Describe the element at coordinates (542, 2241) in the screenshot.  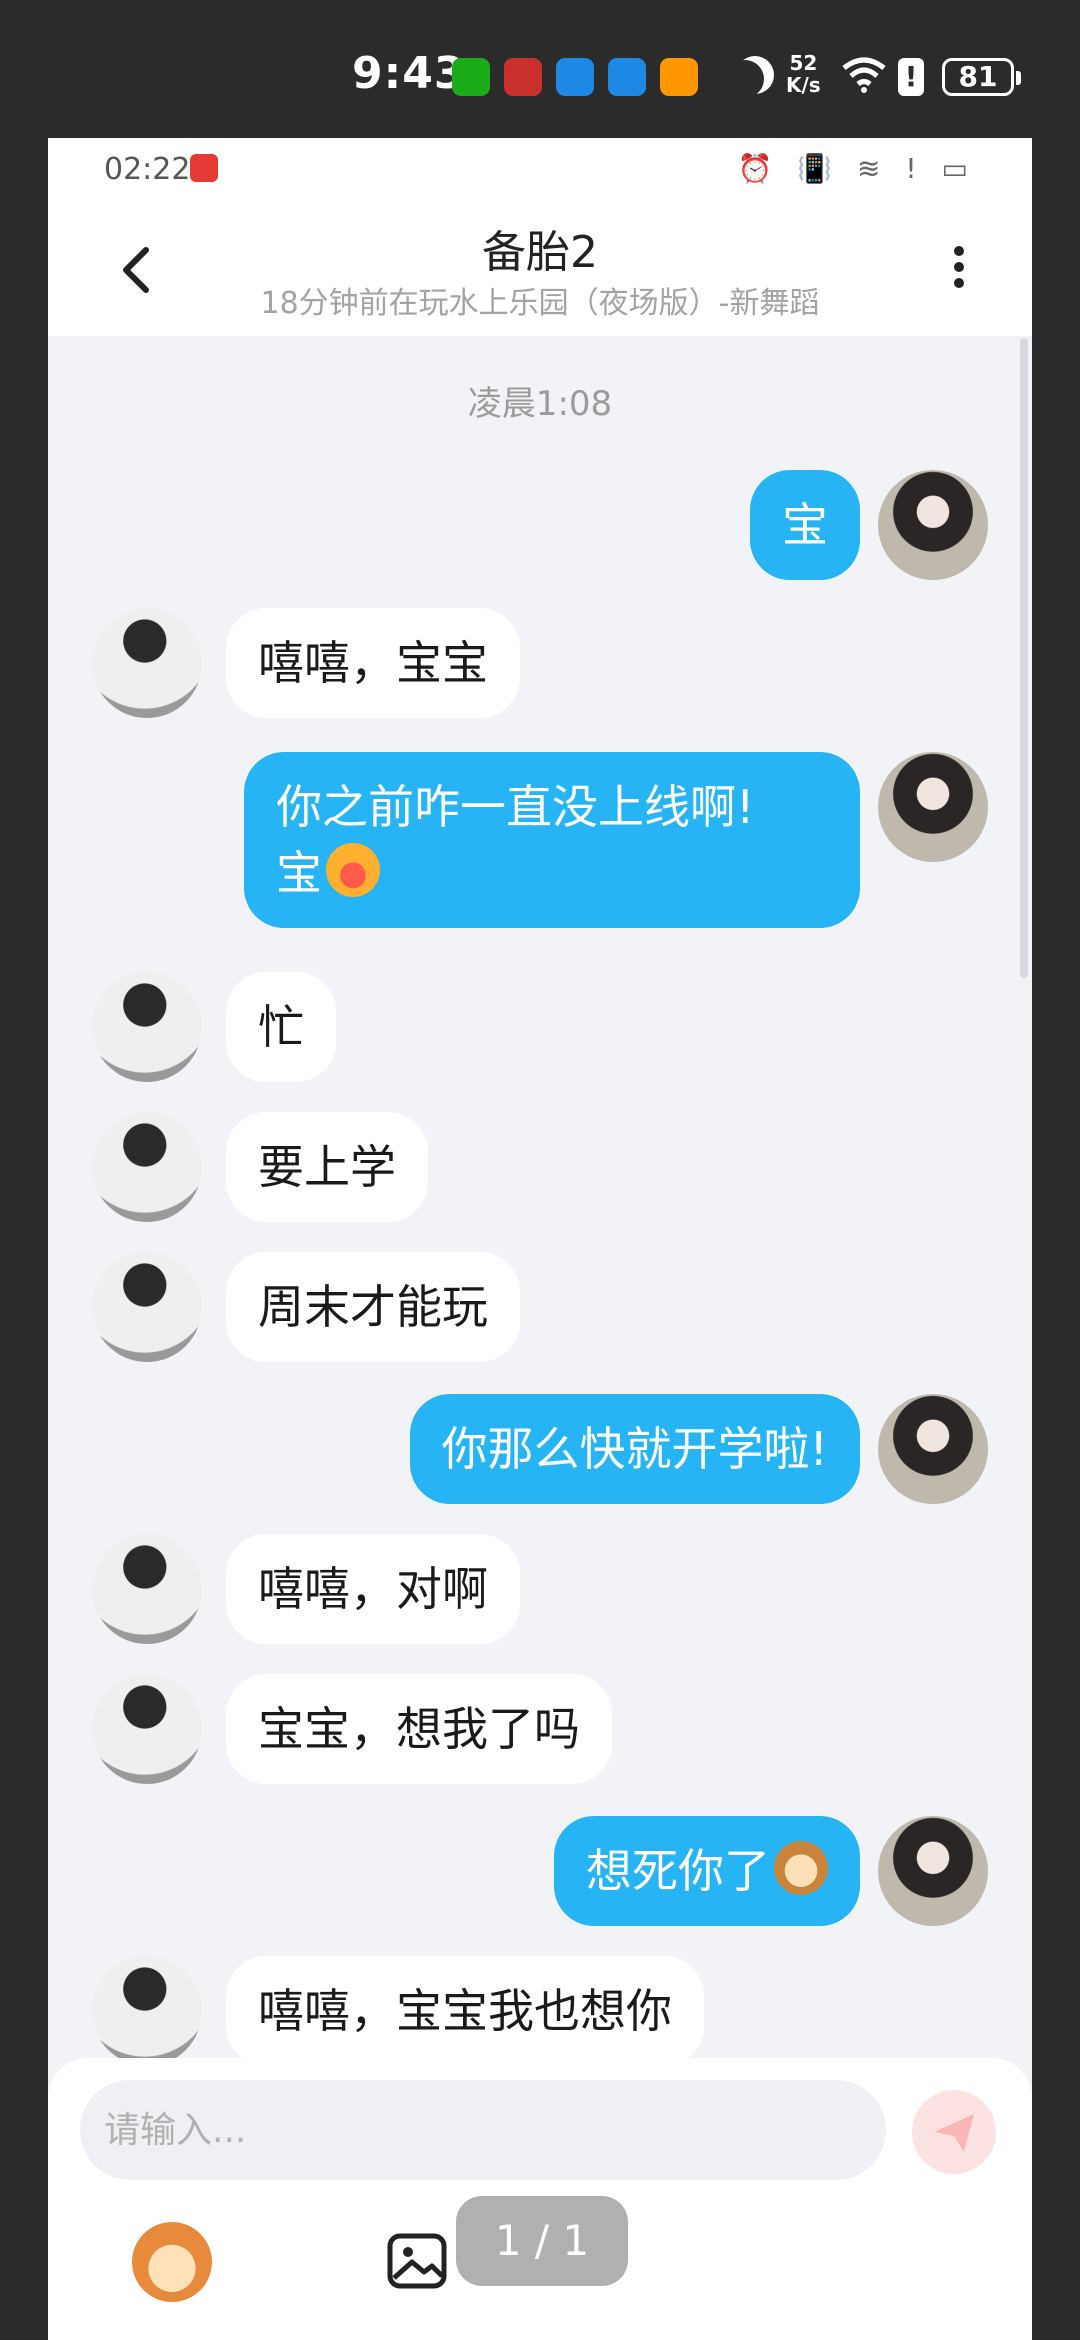
I see `page-indicator: 1 / 1` at that location.